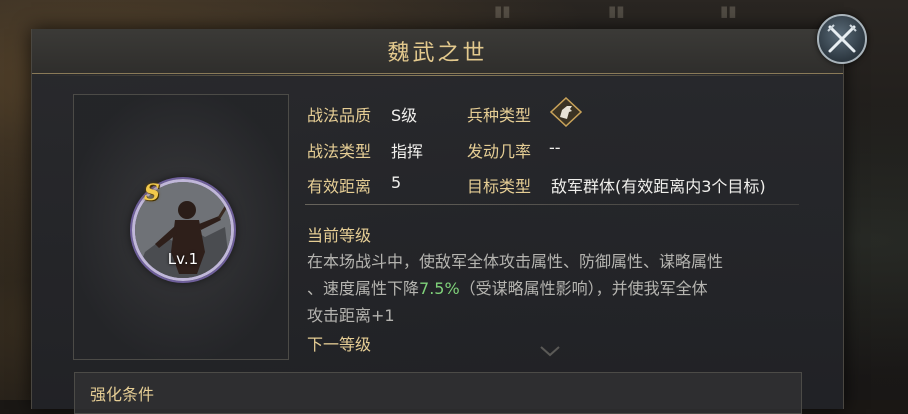  I want to click on type-label: 战法类型, so click(339, 151).